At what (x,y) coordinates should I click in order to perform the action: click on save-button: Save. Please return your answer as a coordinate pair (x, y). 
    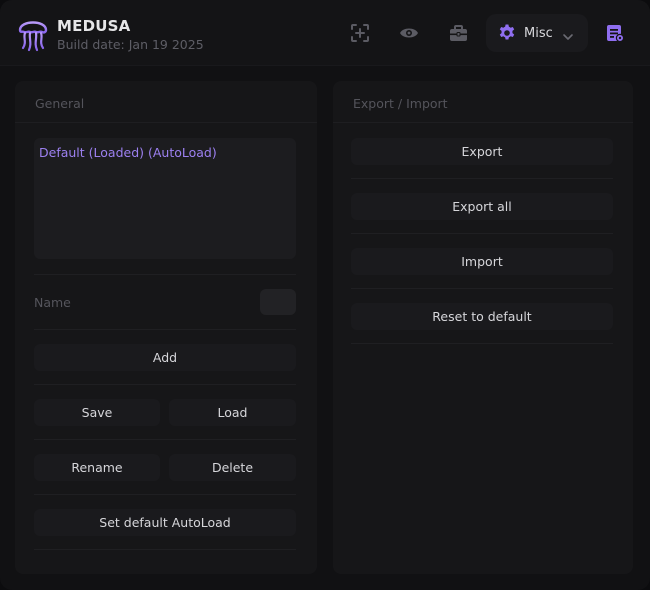
    Looking at the image, I should click on (97, 412).